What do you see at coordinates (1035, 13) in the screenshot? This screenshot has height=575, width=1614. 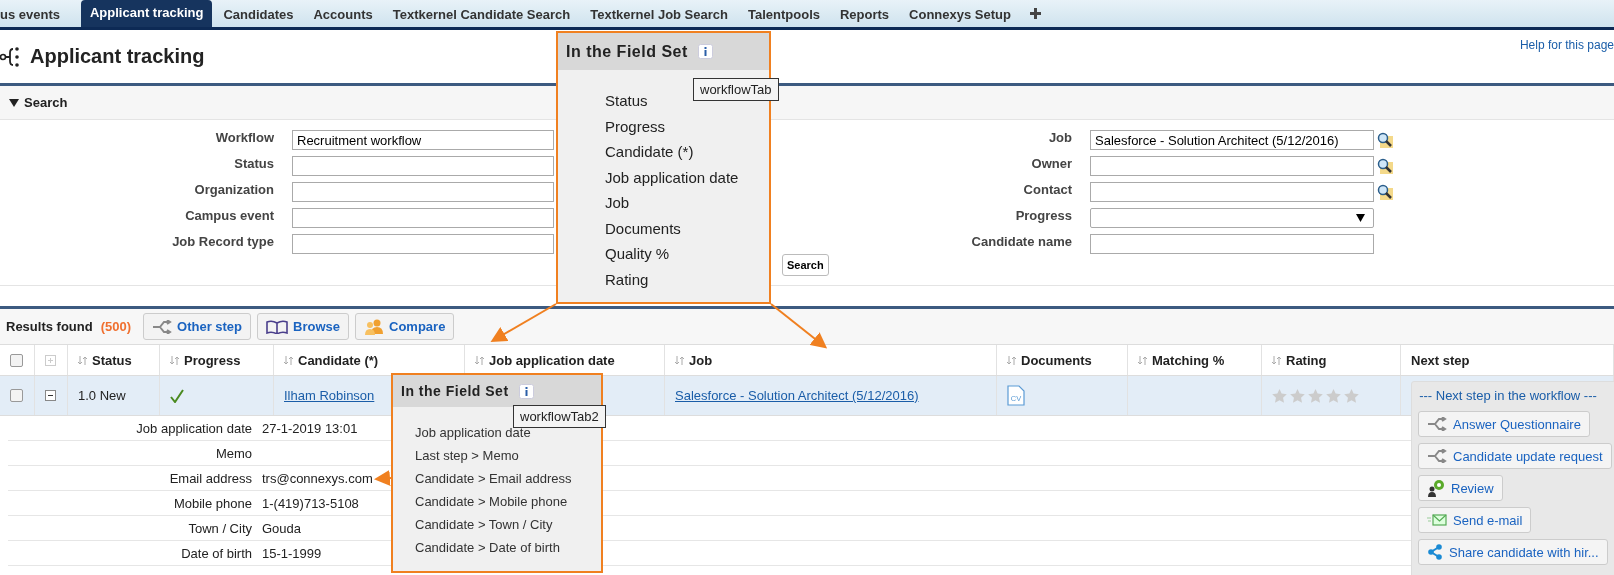 I see `add-tab-icon` at bounding box center [1035, 13].